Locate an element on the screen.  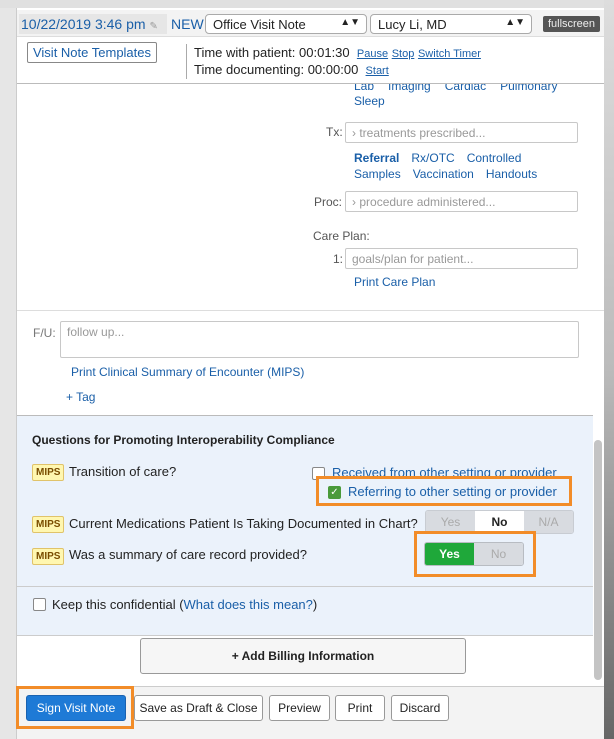
sleep-link: Sleep is located at coordinates (369, 101).